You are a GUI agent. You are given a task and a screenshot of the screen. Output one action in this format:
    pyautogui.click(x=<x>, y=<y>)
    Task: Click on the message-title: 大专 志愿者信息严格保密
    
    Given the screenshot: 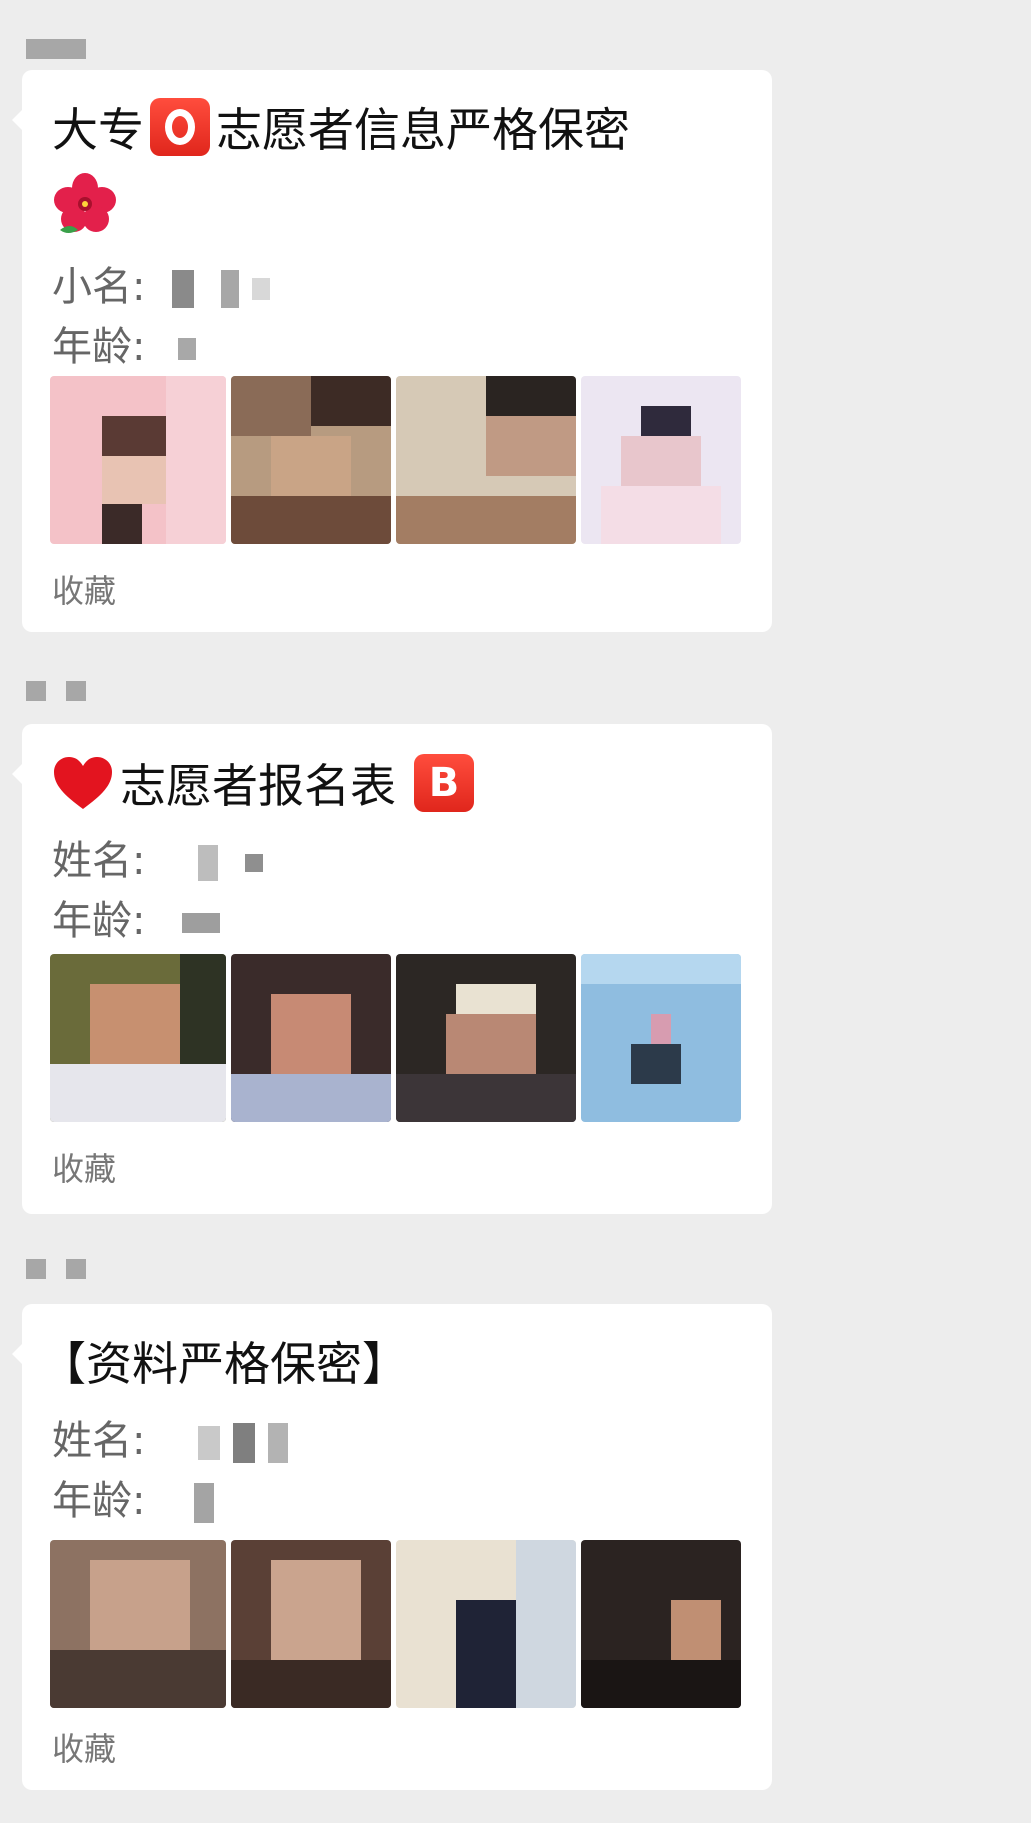 What is the action you would take?
    pyautogui.click(x=341, y=127)
    